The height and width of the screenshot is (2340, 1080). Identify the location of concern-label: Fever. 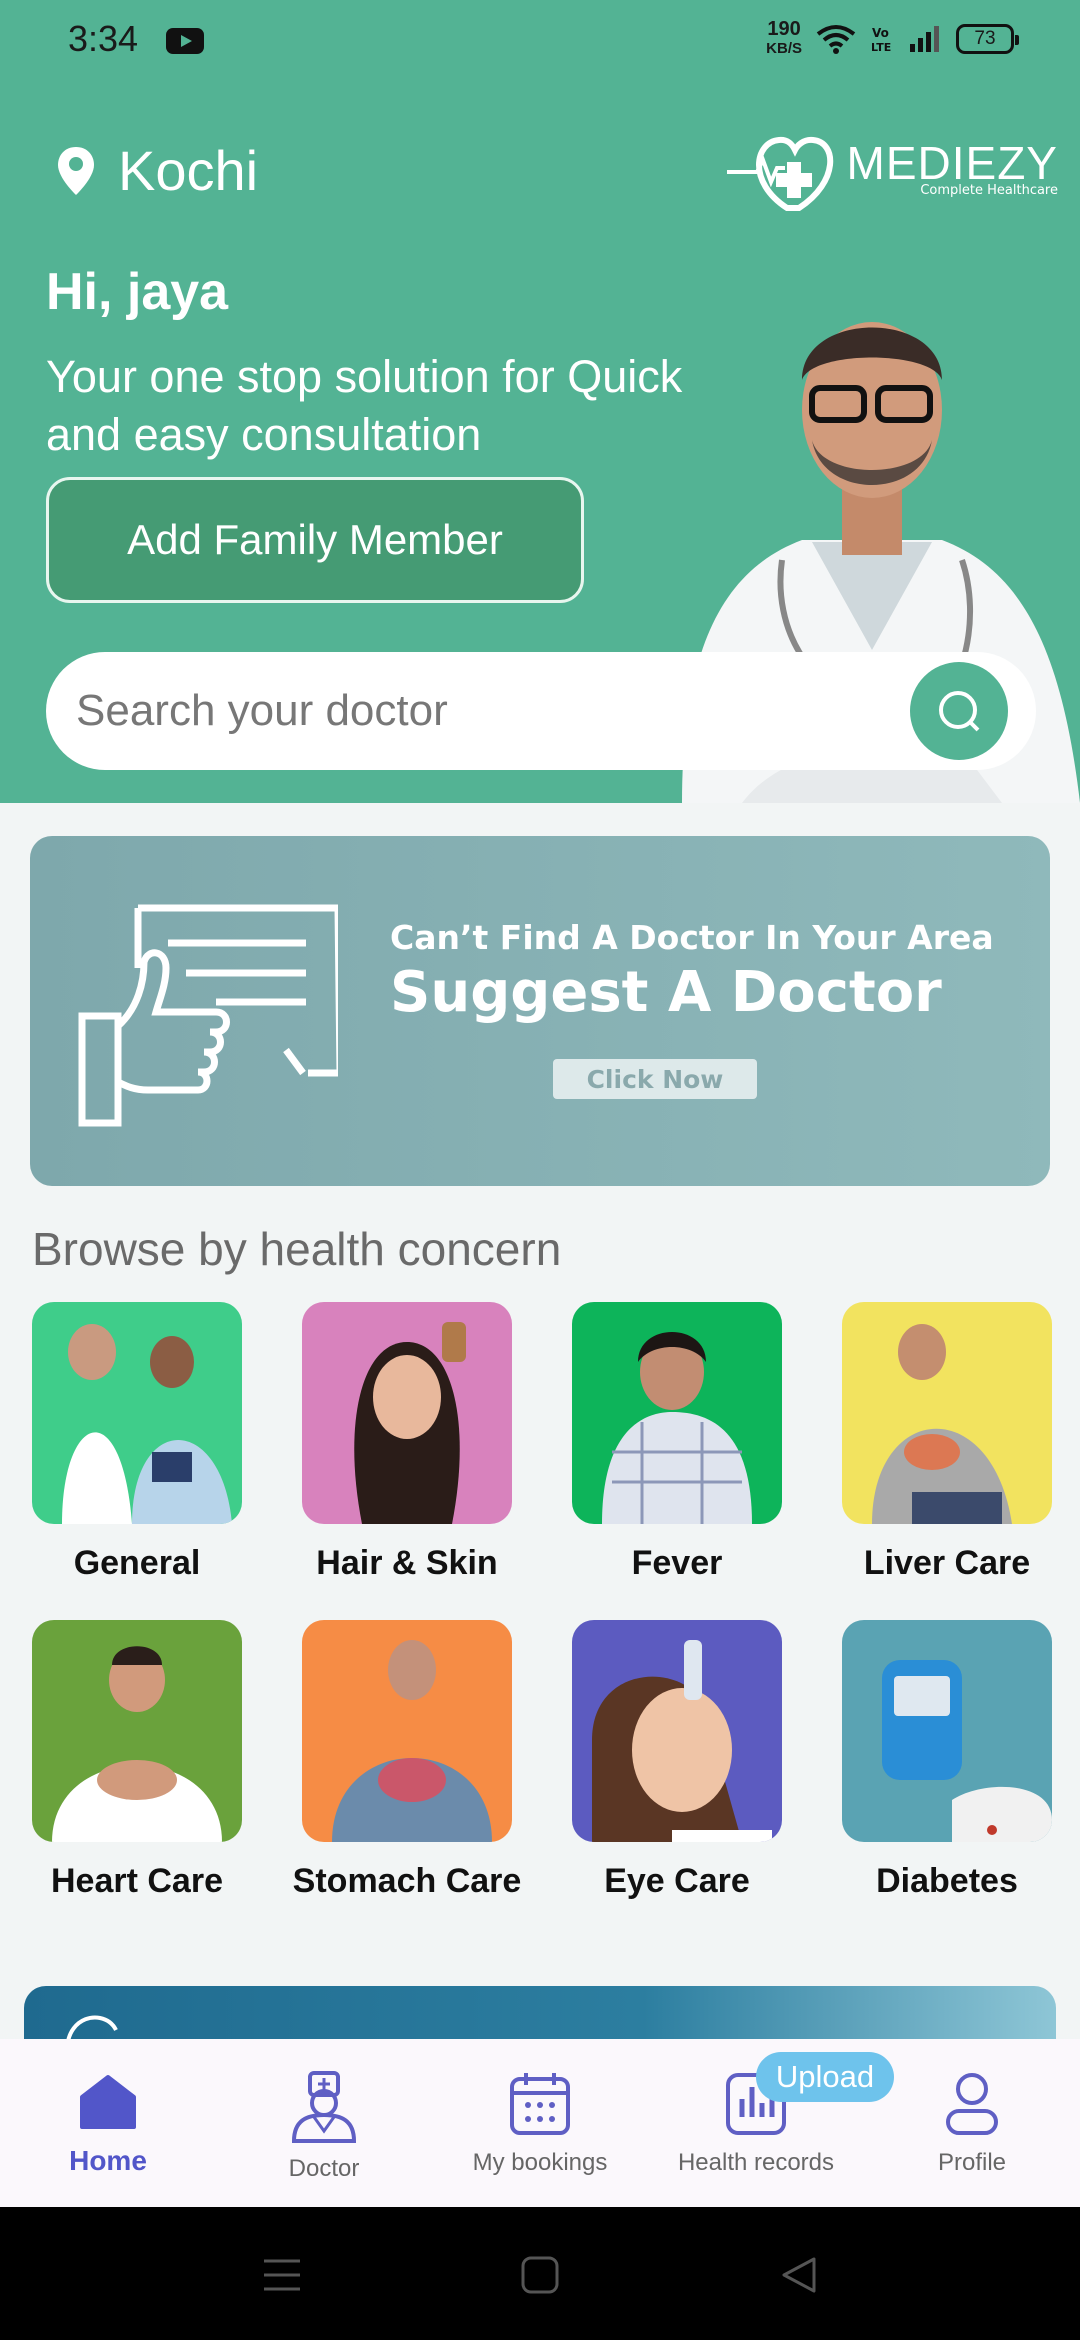
(677, 1563).